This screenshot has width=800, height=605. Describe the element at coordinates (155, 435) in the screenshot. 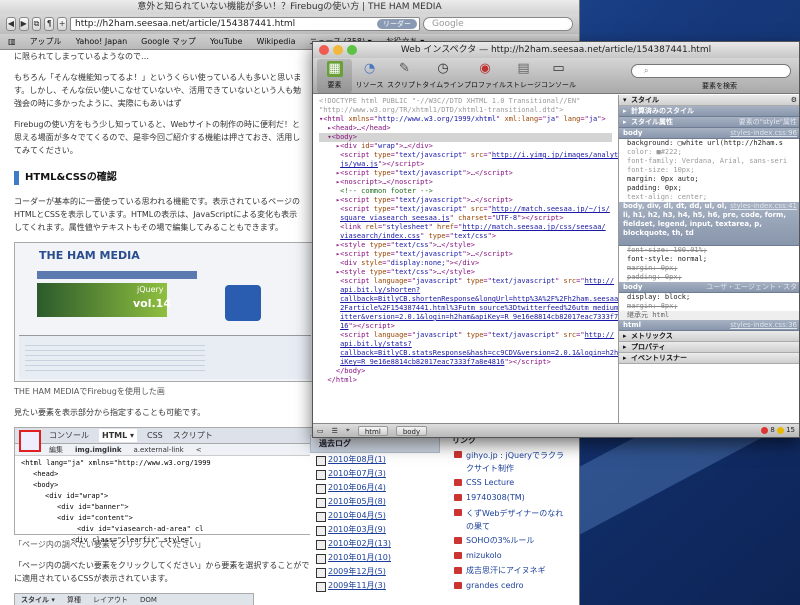

I see `fb-tab: CSS` at that location.